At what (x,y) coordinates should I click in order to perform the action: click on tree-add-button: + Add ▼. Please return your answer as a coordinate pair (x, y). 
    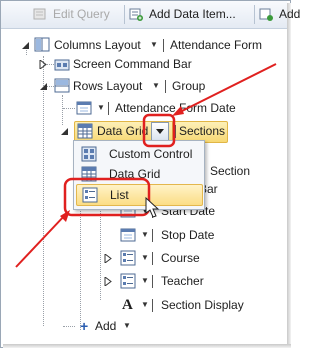
    Looking at the image, I should click on (145, 326).